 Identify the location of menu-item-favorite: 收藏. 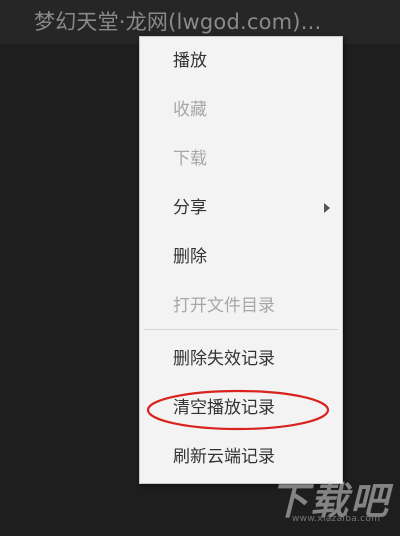
(190, 110).